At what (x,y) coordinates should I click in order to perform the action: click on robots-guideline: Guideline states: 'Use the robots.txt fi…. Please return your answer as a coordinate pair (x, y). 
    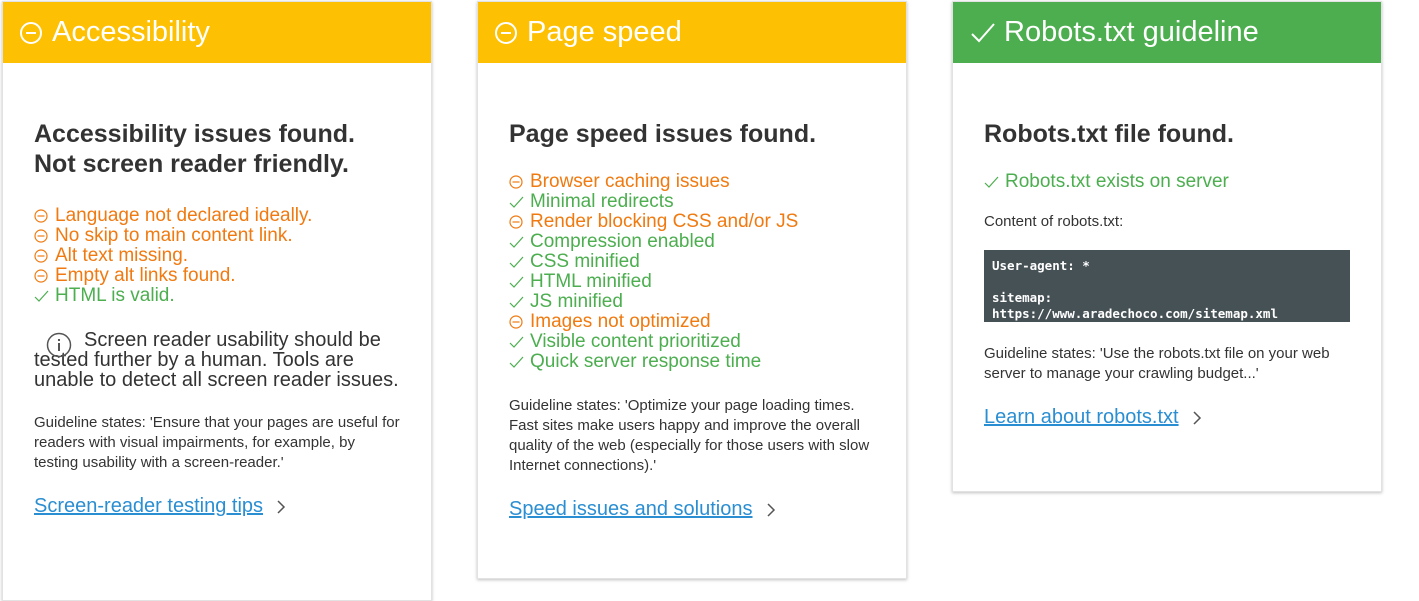
    Looking at the image, I should click on (1157, 363).